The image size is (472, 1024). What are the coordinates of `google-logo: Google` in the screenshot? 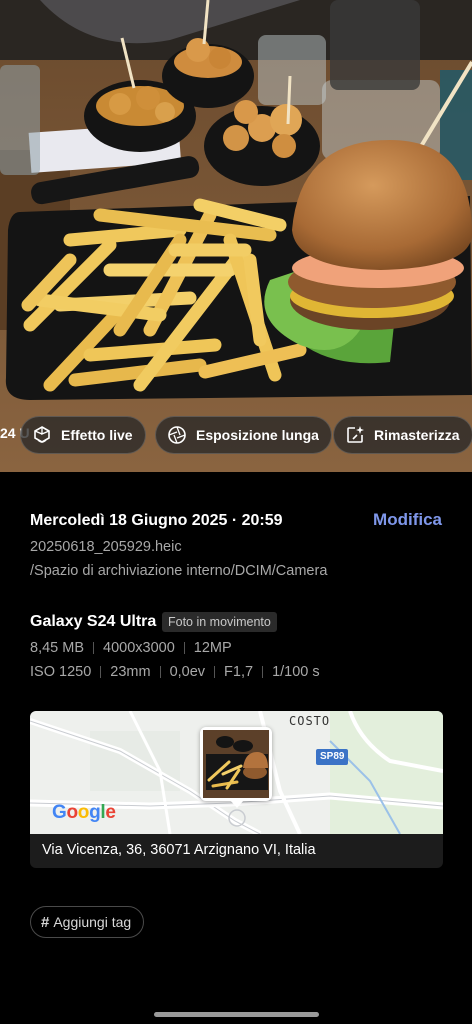 It's located at (84, 812).